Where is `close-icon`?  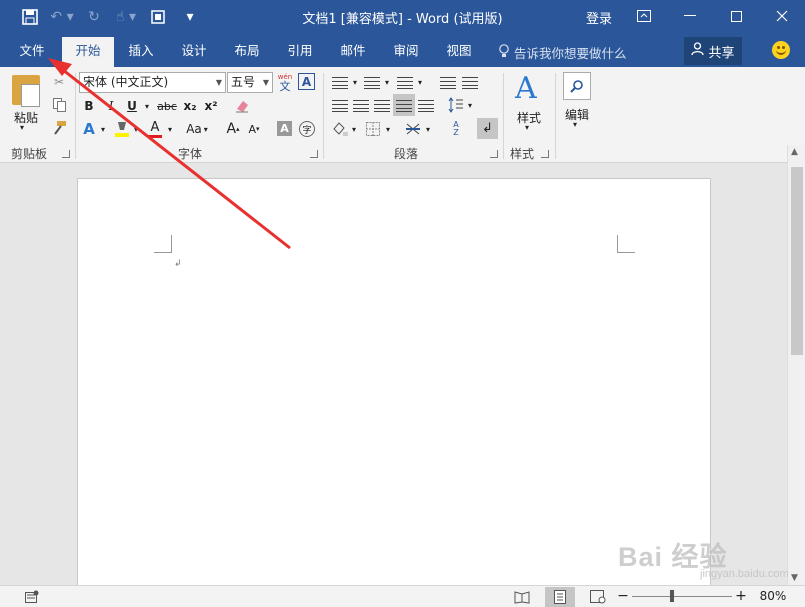
close-icon is located at coordinates (782, 16).